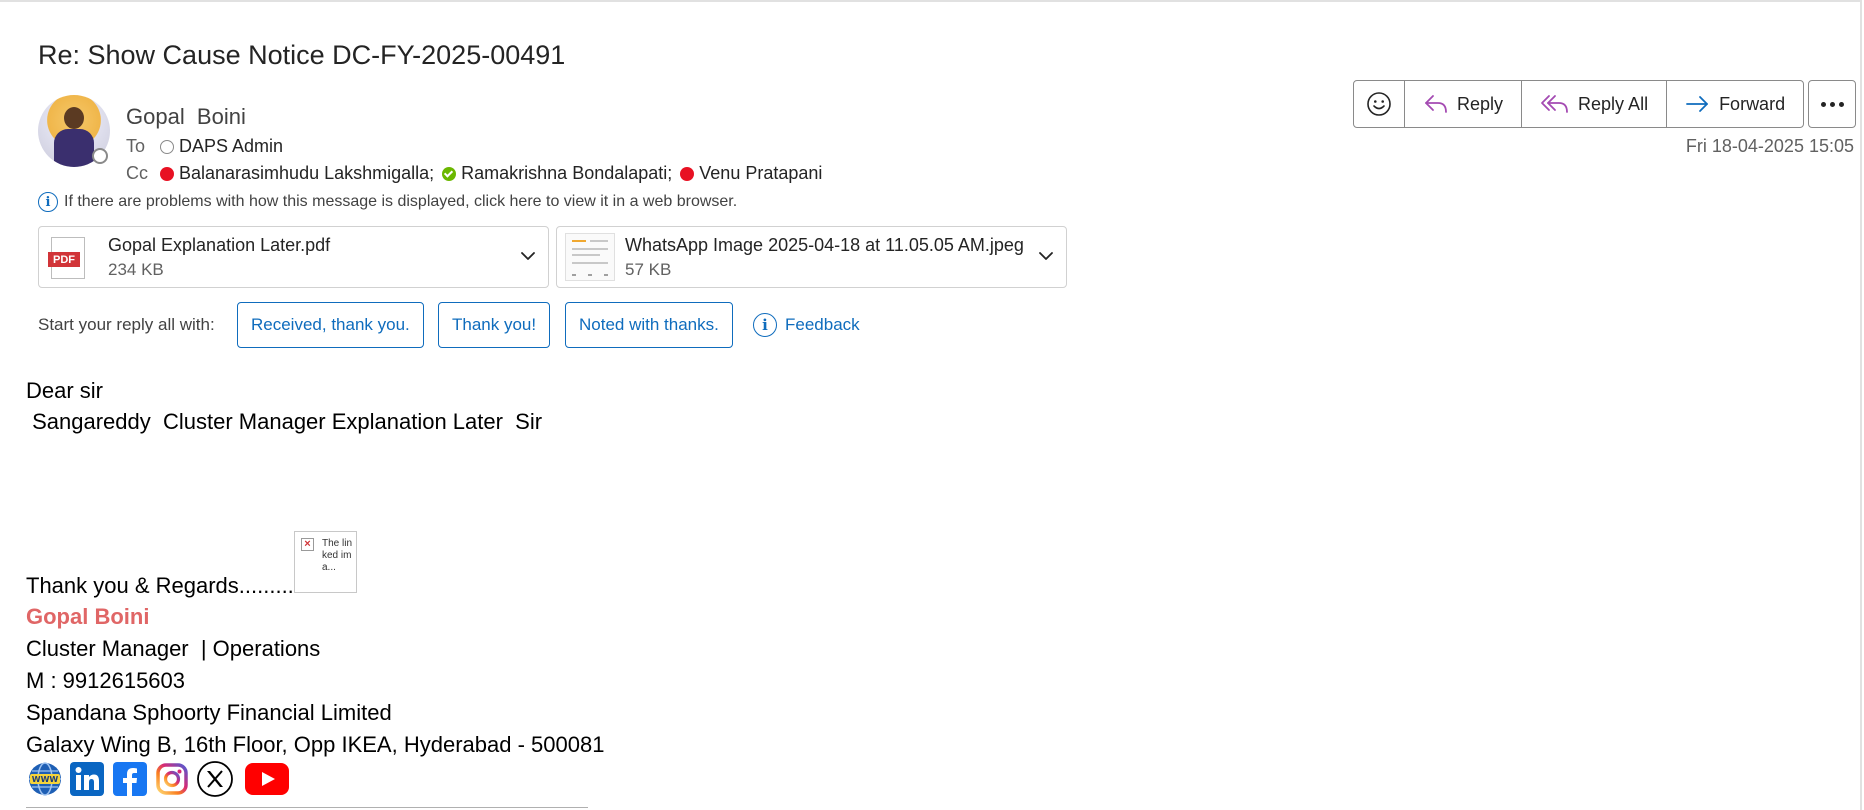  What do you see at coordinates (167, 146) in the screenshot?
I see `presence-unknown-icon` at bounding box center [167, 146].